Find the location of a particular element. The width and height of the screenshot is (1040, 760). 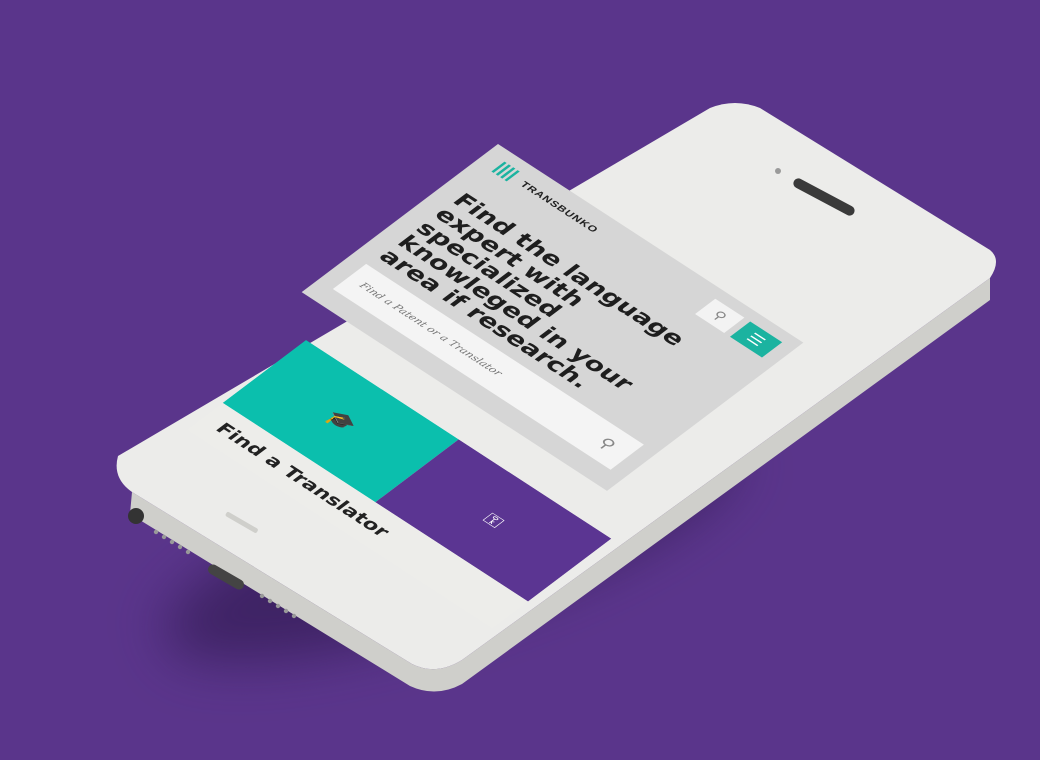

key-icon: ⚿ is located at coordinates (493, 520).